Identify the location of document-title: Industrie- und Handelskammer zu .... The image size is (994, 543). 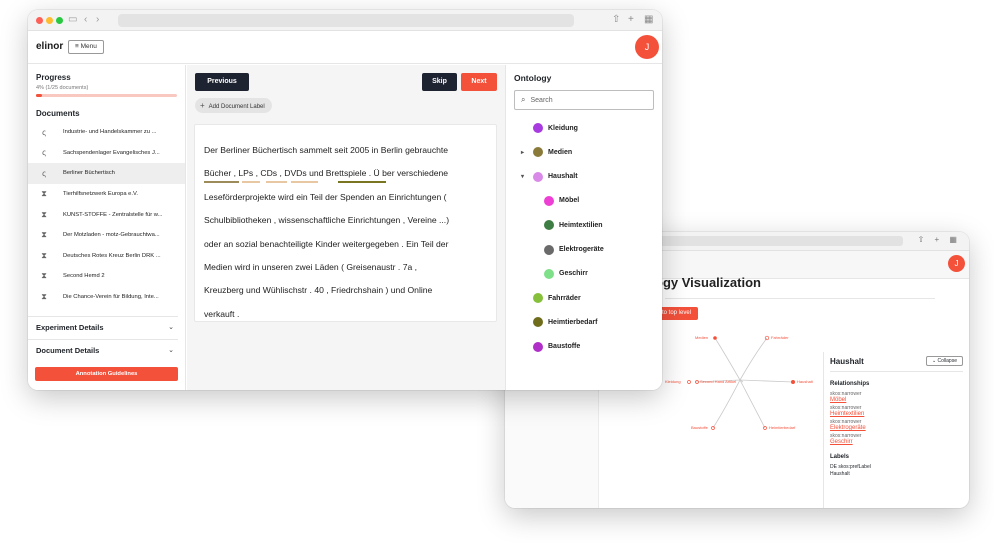
(110, 132).